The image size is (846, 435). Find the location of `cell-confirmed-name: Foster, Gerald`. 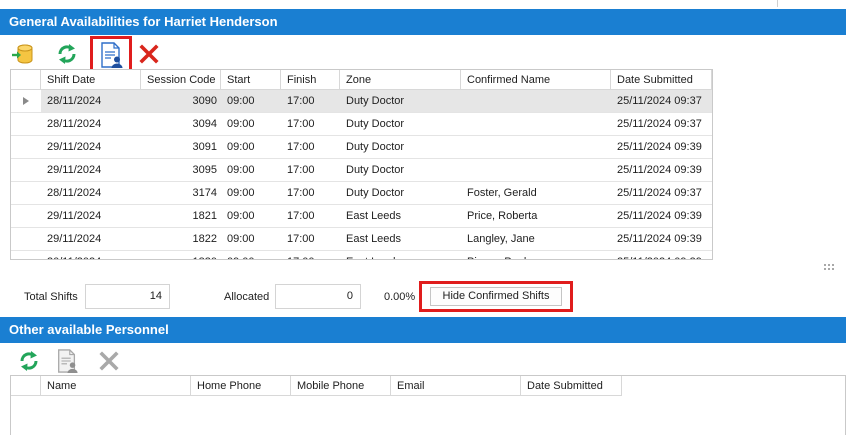

cell-confirmed-name: Foster, Gerald is located at coordinates (536, 193).